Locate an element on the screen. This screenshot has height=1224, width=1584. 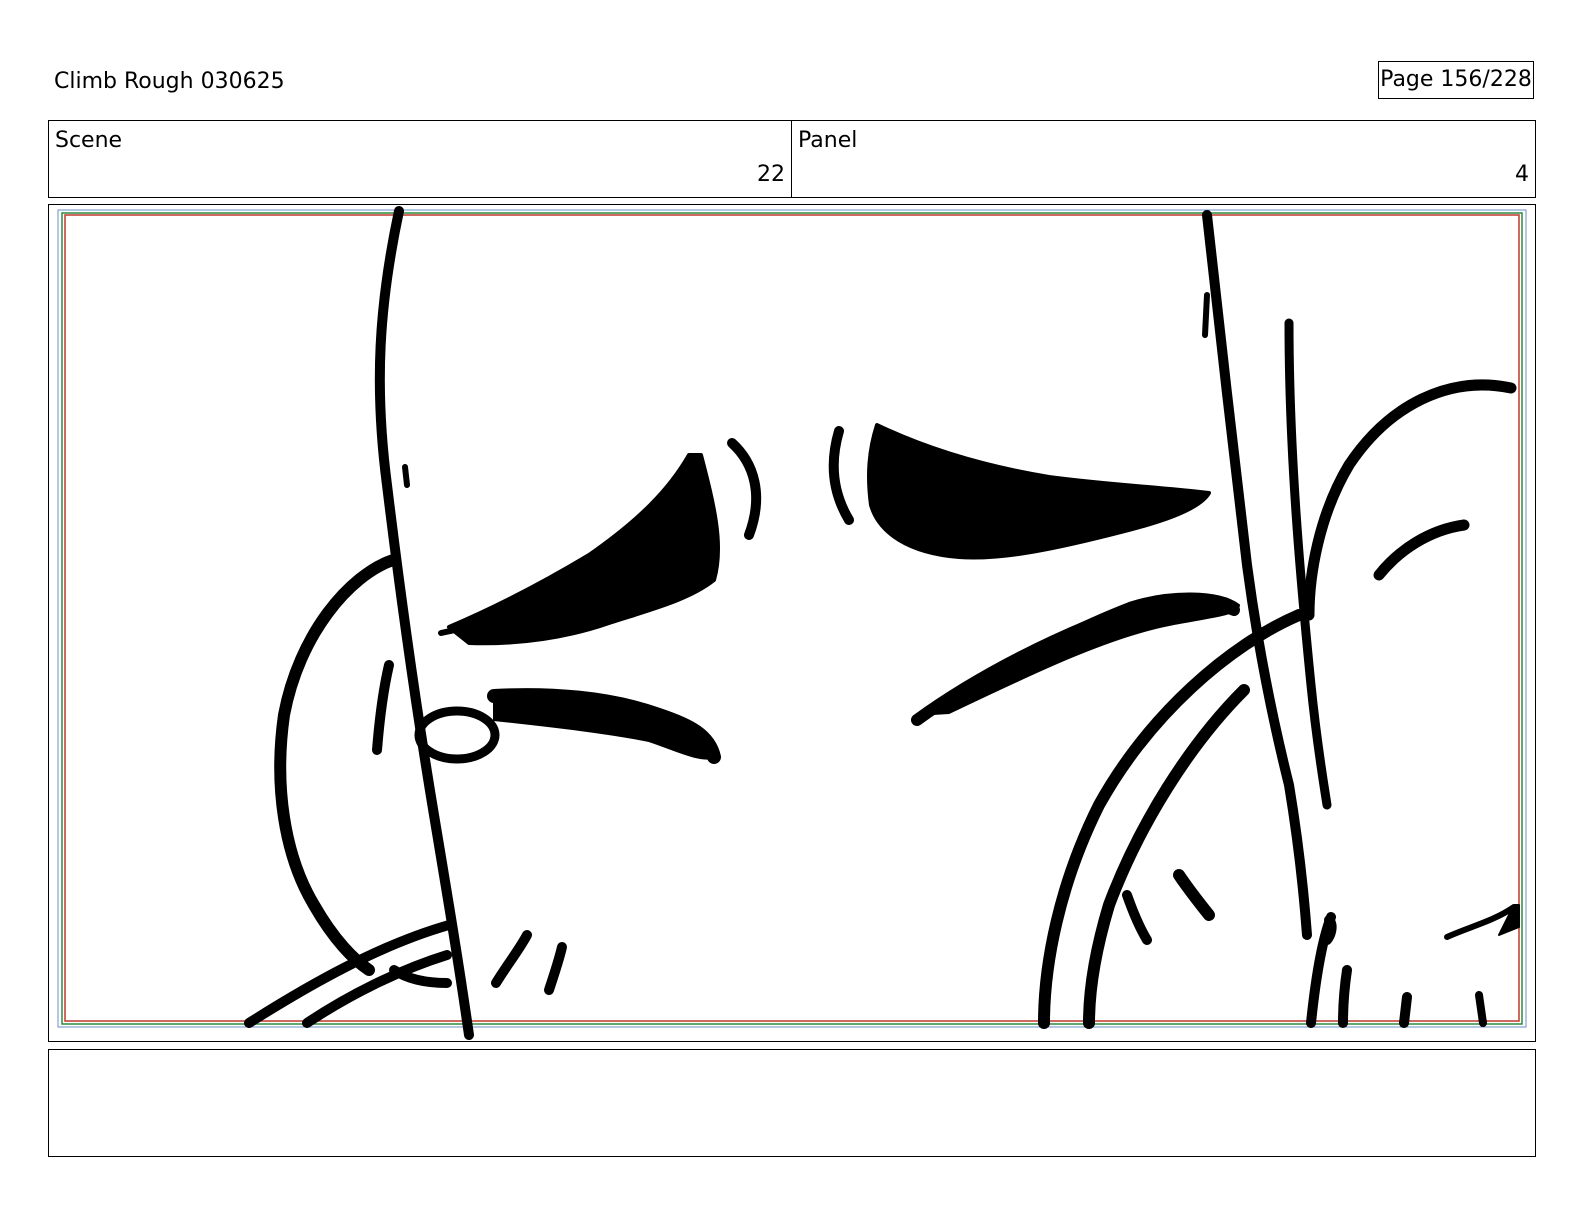
page-number: Page 156/228 is located at coordinates (1456, 80).